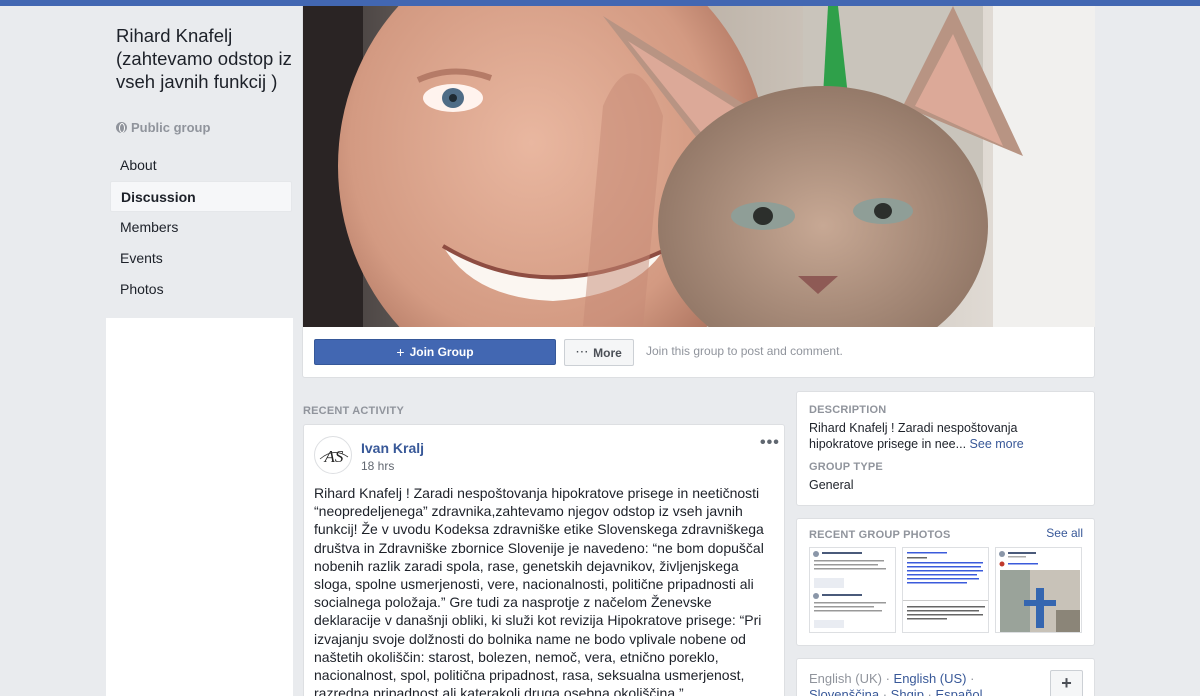 The height and width of the screenshot is (696, 1200). Describe the element at coordinates (201, 289) in the screenshot. I see `nav-item-photos: Photos` at that location.